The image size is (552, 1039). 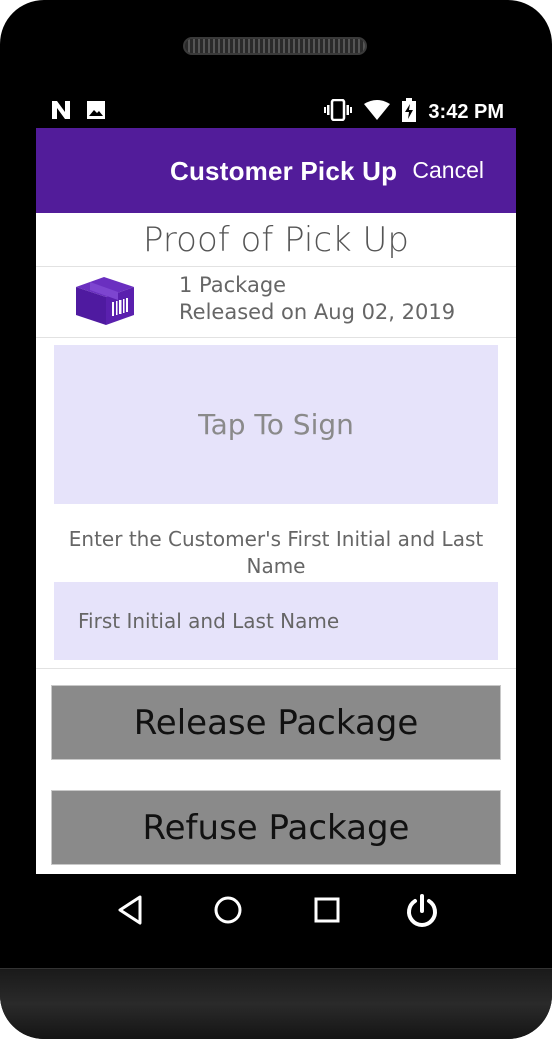 What do you see at coordinates (276, 110) in the screenshot?
I see `status-bar: 3:42 PM` at bounding box center [276, 110].